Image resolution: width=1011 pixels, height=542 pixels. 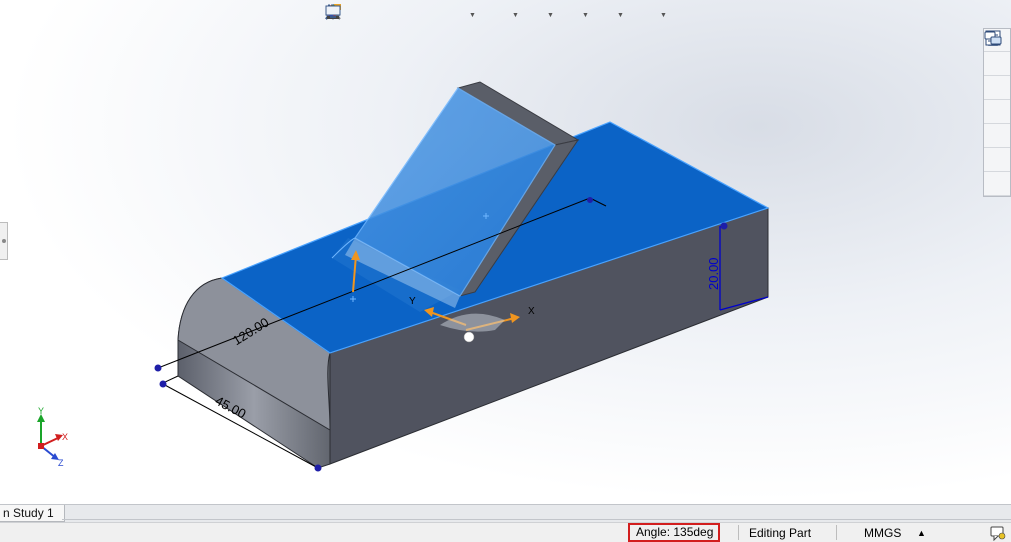 I want to click on view-orientation-icon, so click(x=396, y=15).